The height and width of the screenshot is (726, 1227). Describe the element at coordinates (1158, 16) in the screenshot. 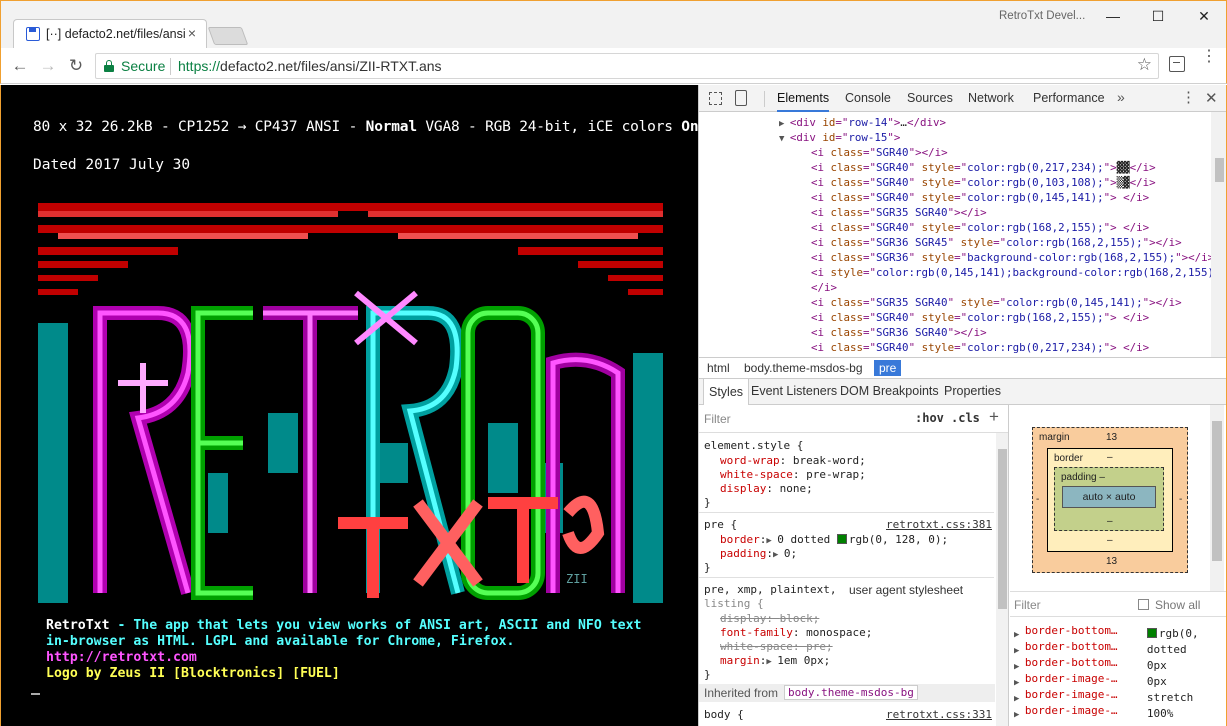

I see `maximize-button: ☐` at that location.